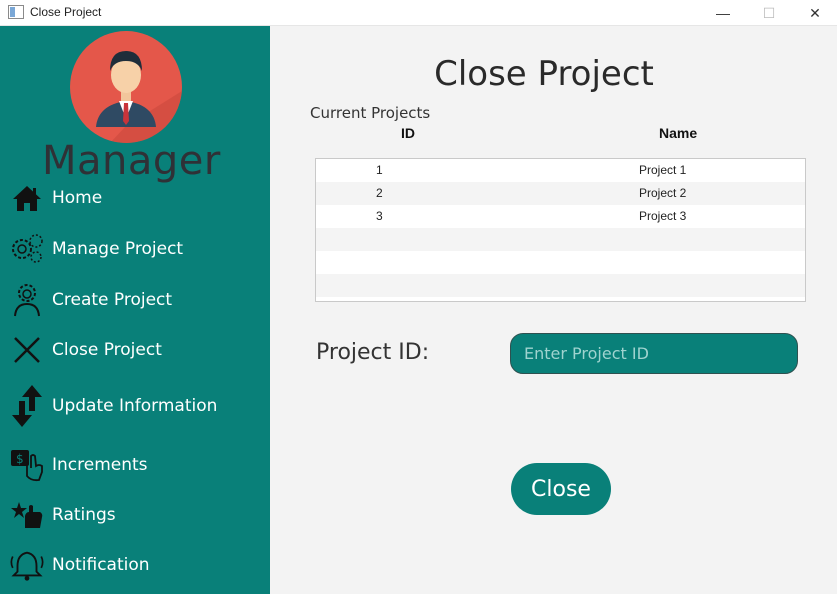 This screenshot has width=837, height=594. Describe the element at coordinates (560, 193) in the screenshot. I see `table-row: 2 Project 2` at that location.